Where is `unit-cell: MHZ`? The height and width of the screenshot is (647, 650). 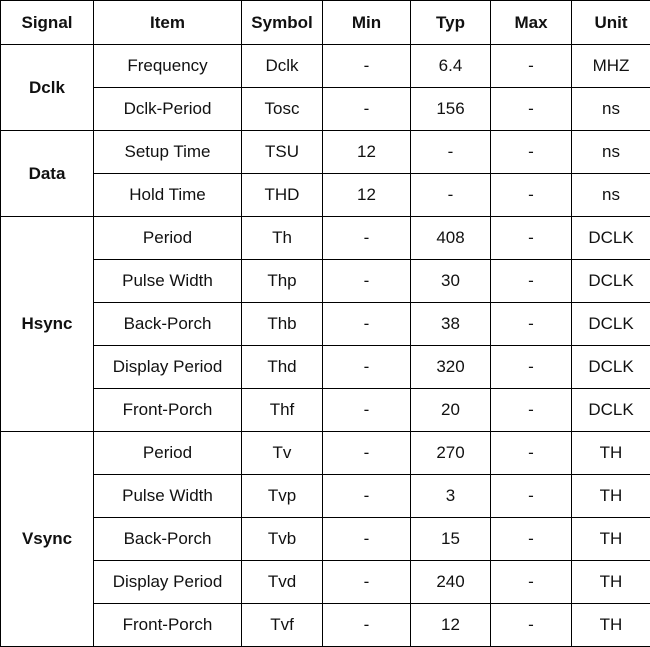 unit-cell: MHZ is located at coordinates (611, 66).